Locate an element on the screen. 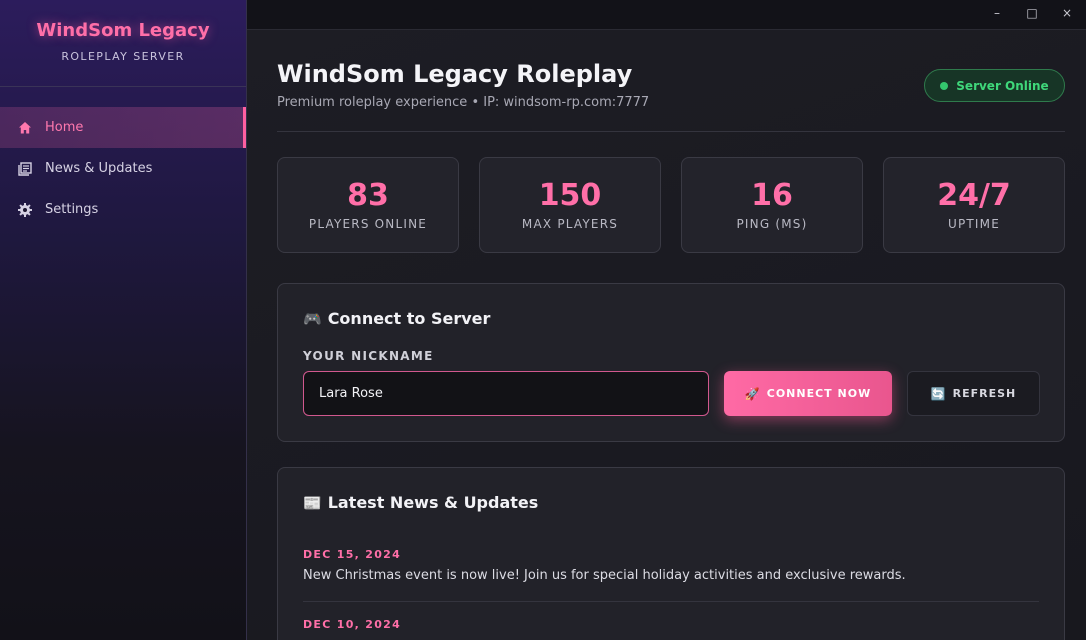 The width and height of the screenshot is (1086, 640). status-dot-icon is located at coordinates (944, 85).